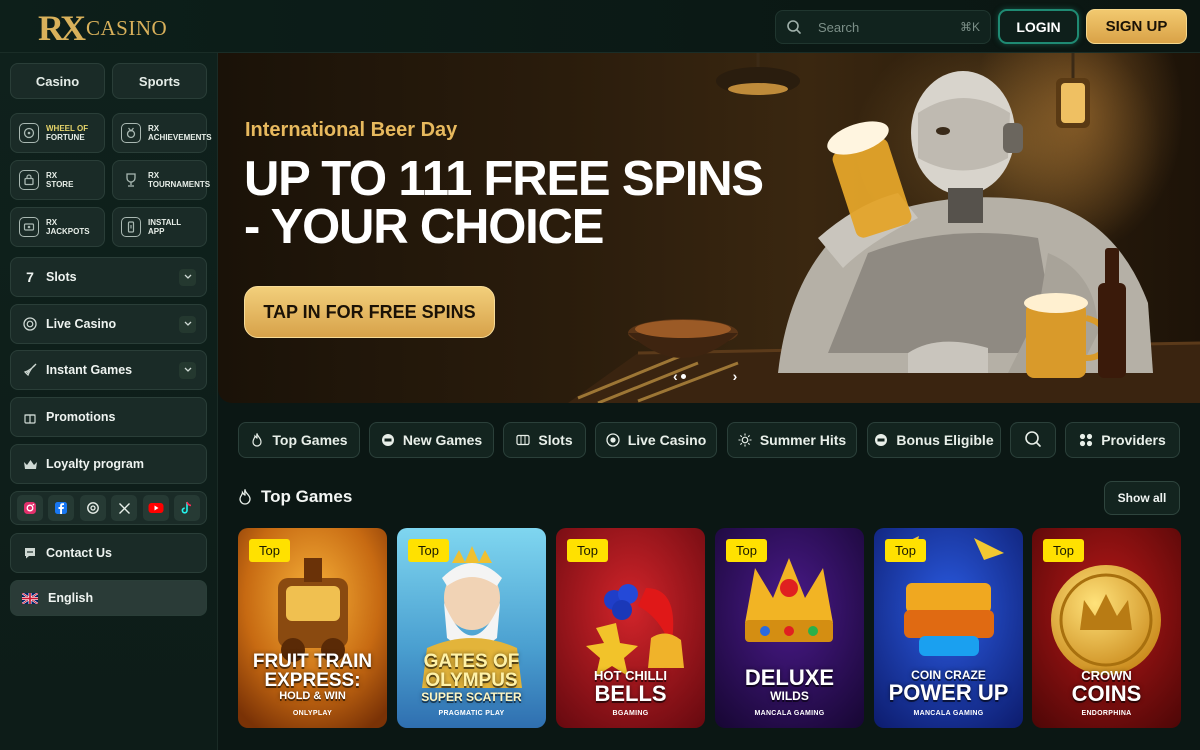 The height and width of the screenshot is (750, 1200). What do you see at coordinates (471, 713) in the screenshot?
I see `game-provider: PRAGMATIC PLAY` at bounding box center [471, 713].